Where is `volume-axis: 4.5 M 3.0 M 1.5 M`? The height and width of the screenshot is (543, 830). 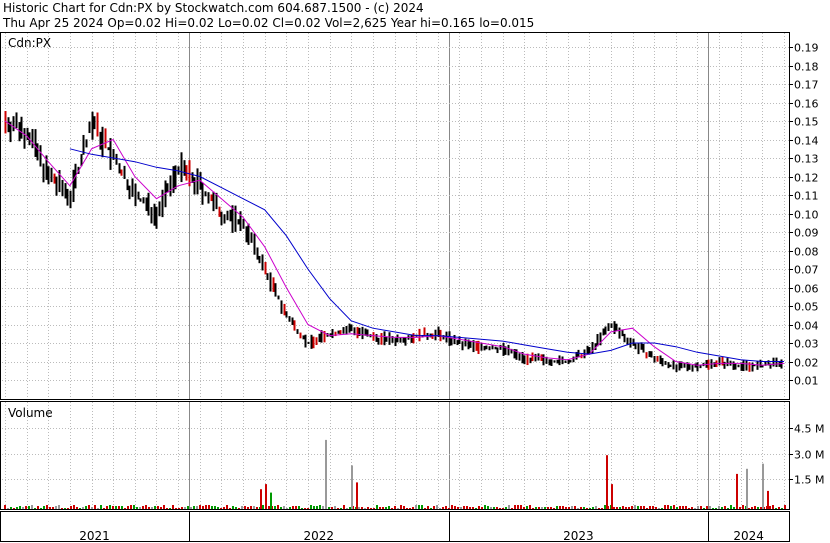 volume-axis: 4.5 M 3.0 M 1.5 M is located at coordinates (806, 455).